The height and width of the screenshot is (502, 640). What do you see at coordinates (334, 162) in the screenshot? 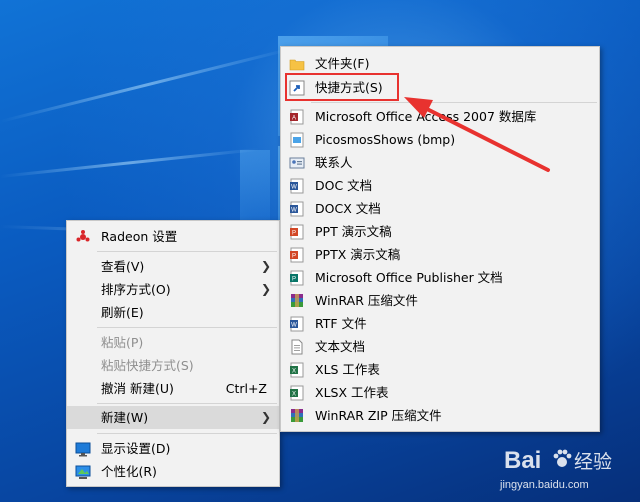
I see `submenu-item-label: 联系人` at bounding box center [334, 162].